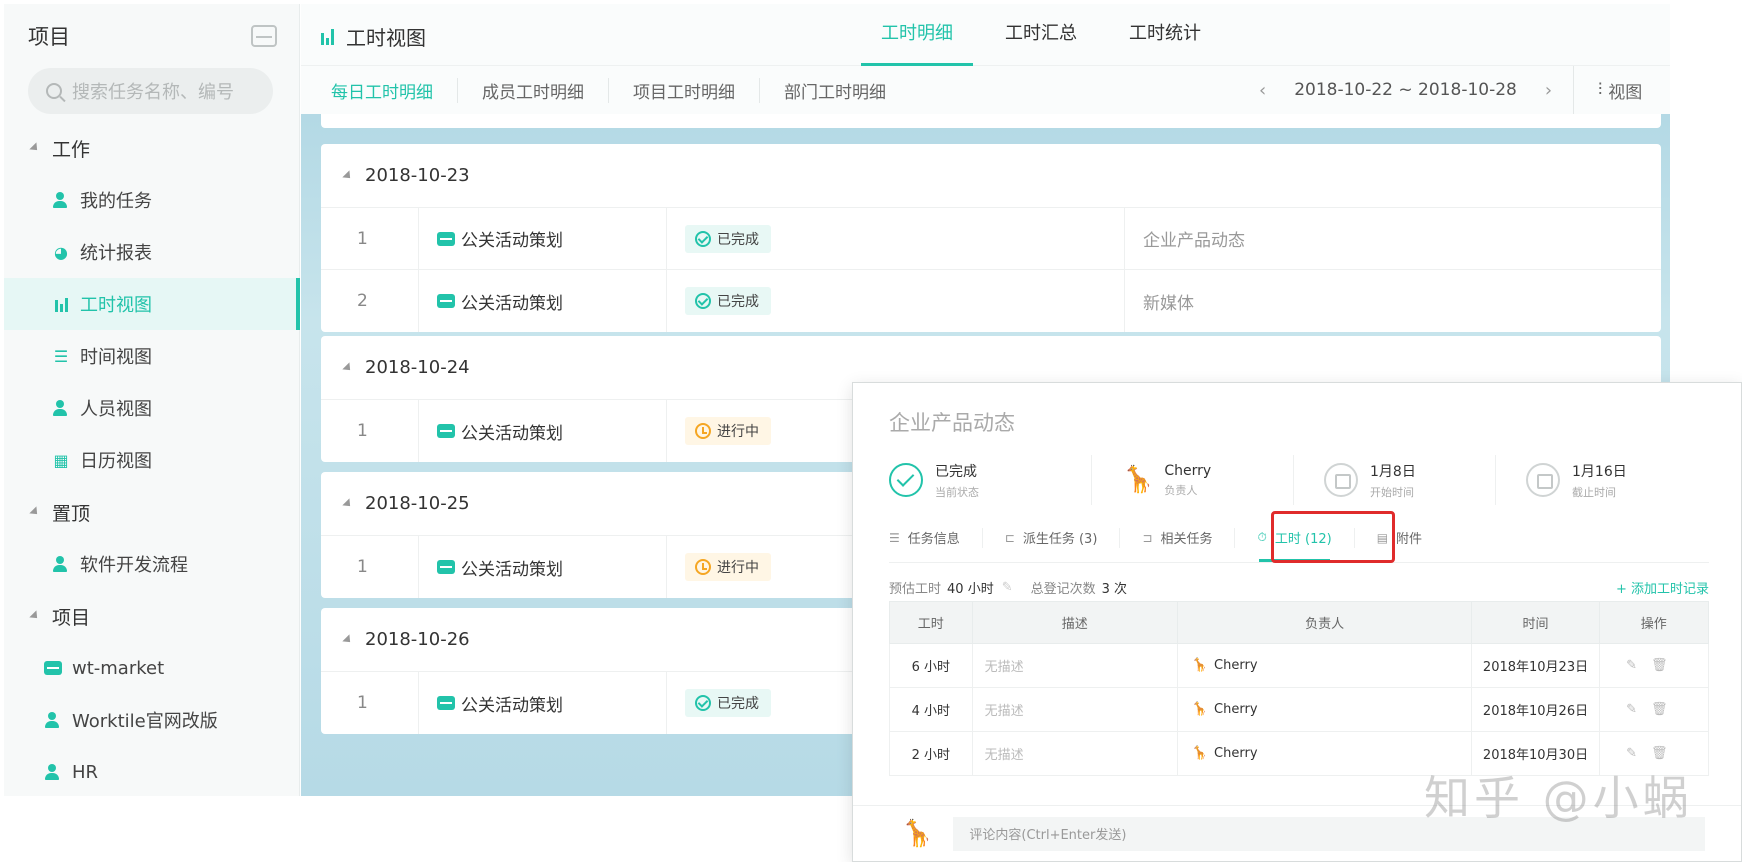 Image resolution: width=1742 pixels, height=862 pixels. I want to click on tab-related: ⊐ 相关任务, so click(1176, 537).